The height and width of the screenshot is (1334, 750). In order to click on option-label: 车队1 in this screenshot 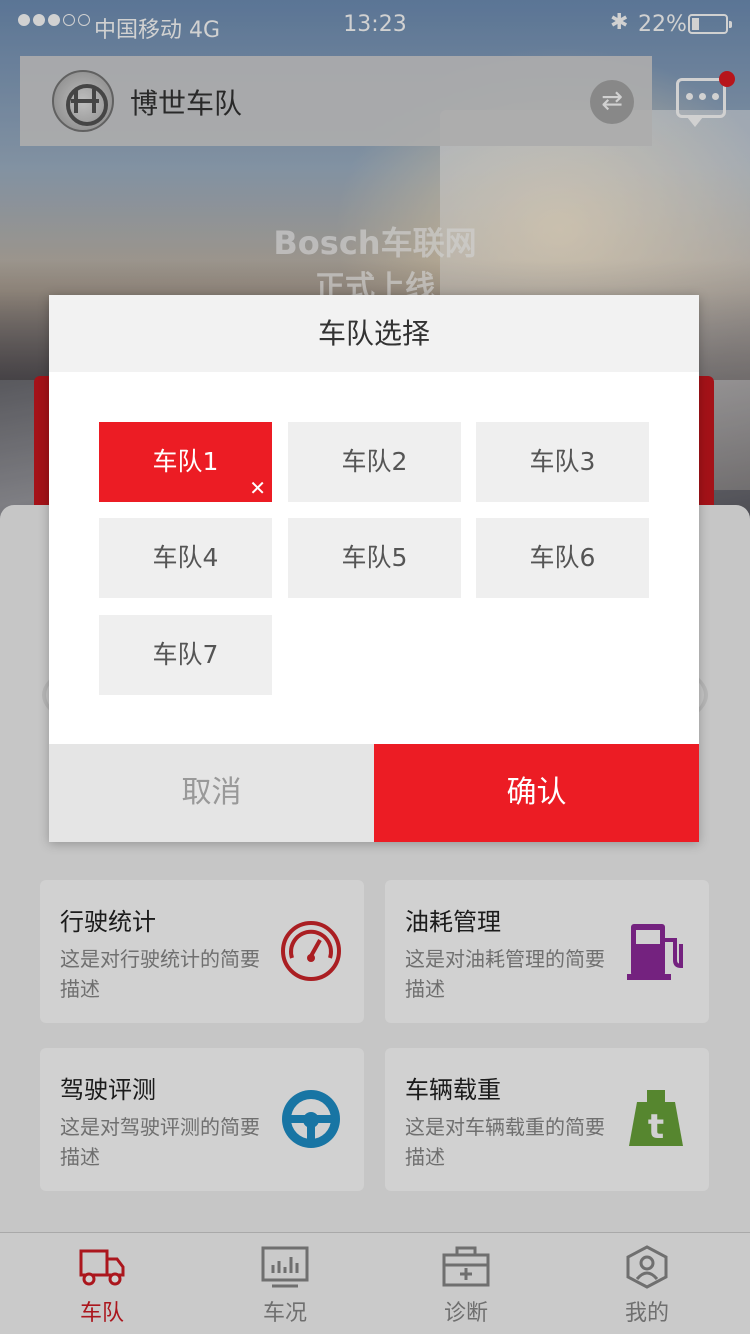, I will do `click(185, 461)`.